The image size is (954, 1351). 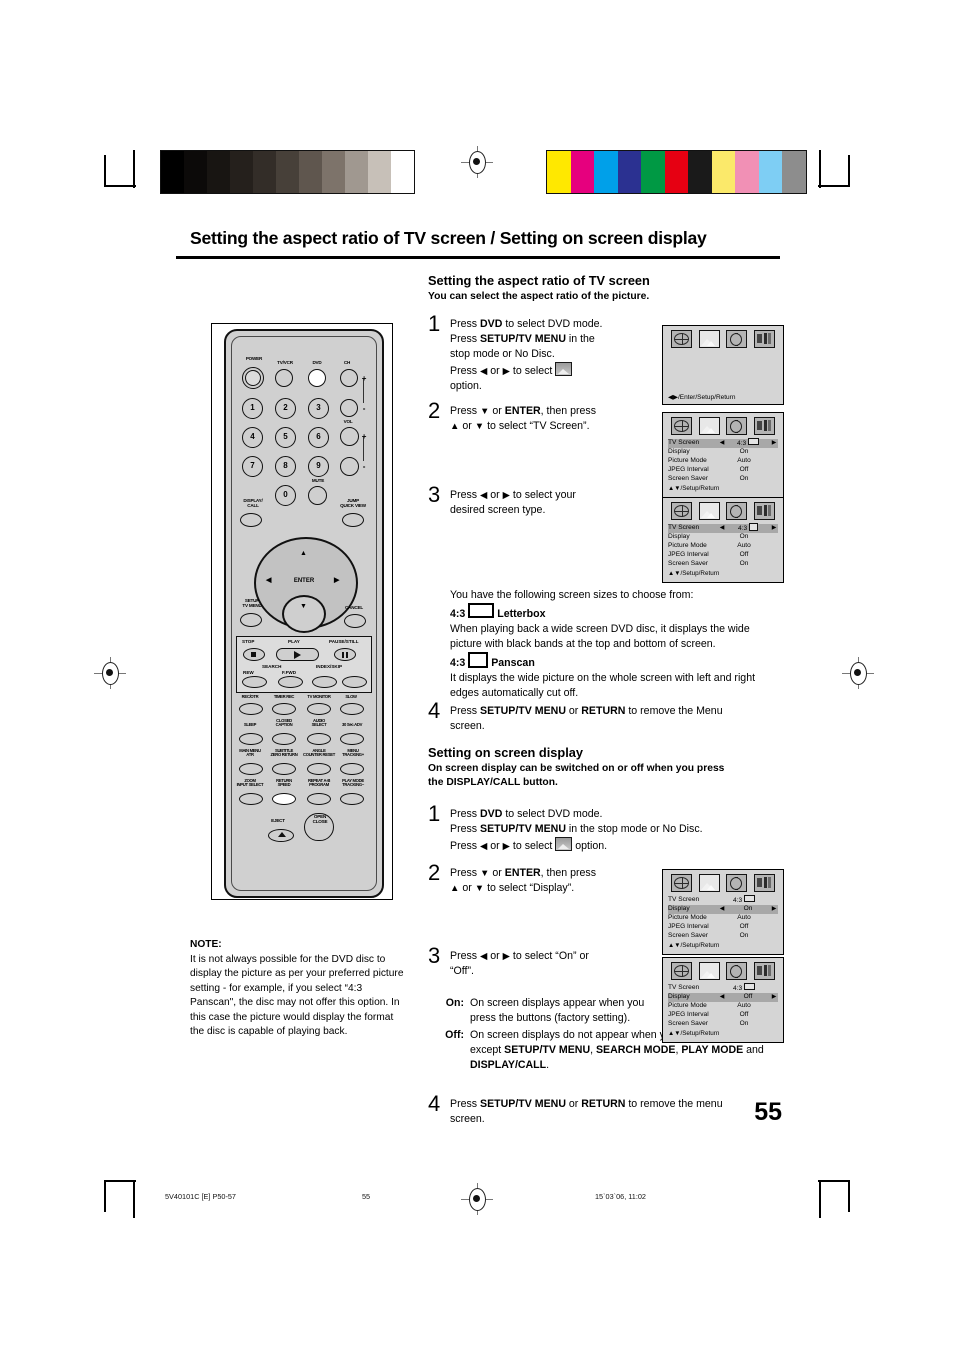 What do you see at coordinates (688, 564) in the screenshot?
I see `osd-row-label: Screen Saver` at bounding box center [688, 564].